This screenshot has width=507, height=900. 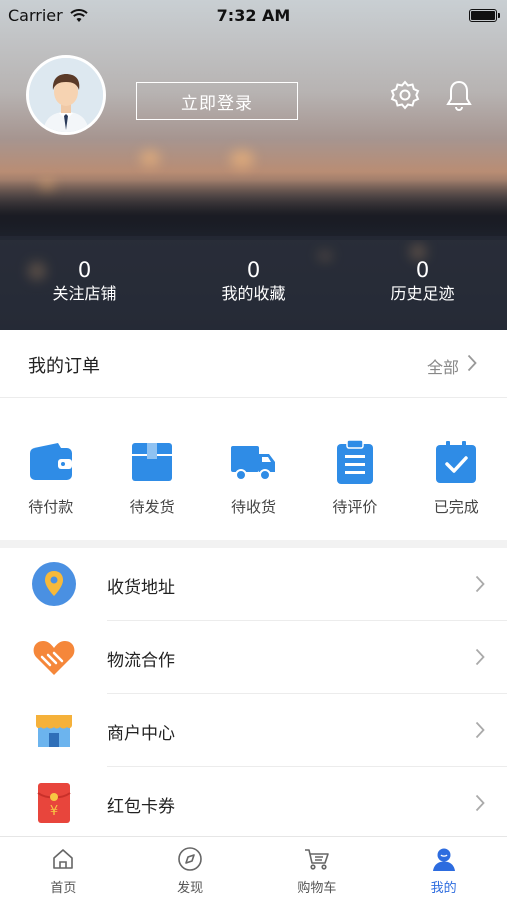 I want to click on tab-label: 我的, so click(x=443, y=888).